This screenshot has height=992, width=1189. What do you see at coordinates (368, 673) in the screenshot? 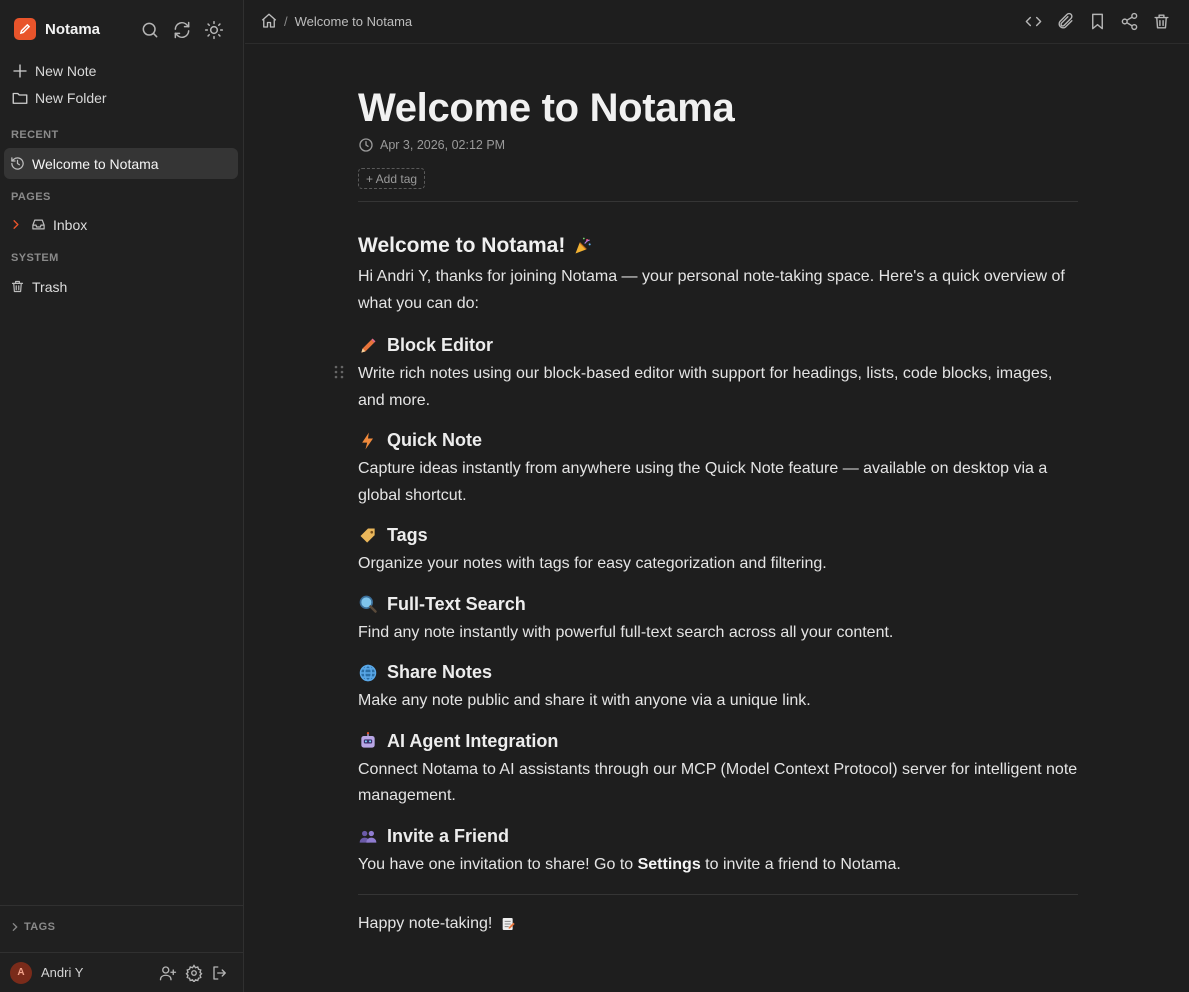
I see `globe-icon` at bounding box center [368, 673].